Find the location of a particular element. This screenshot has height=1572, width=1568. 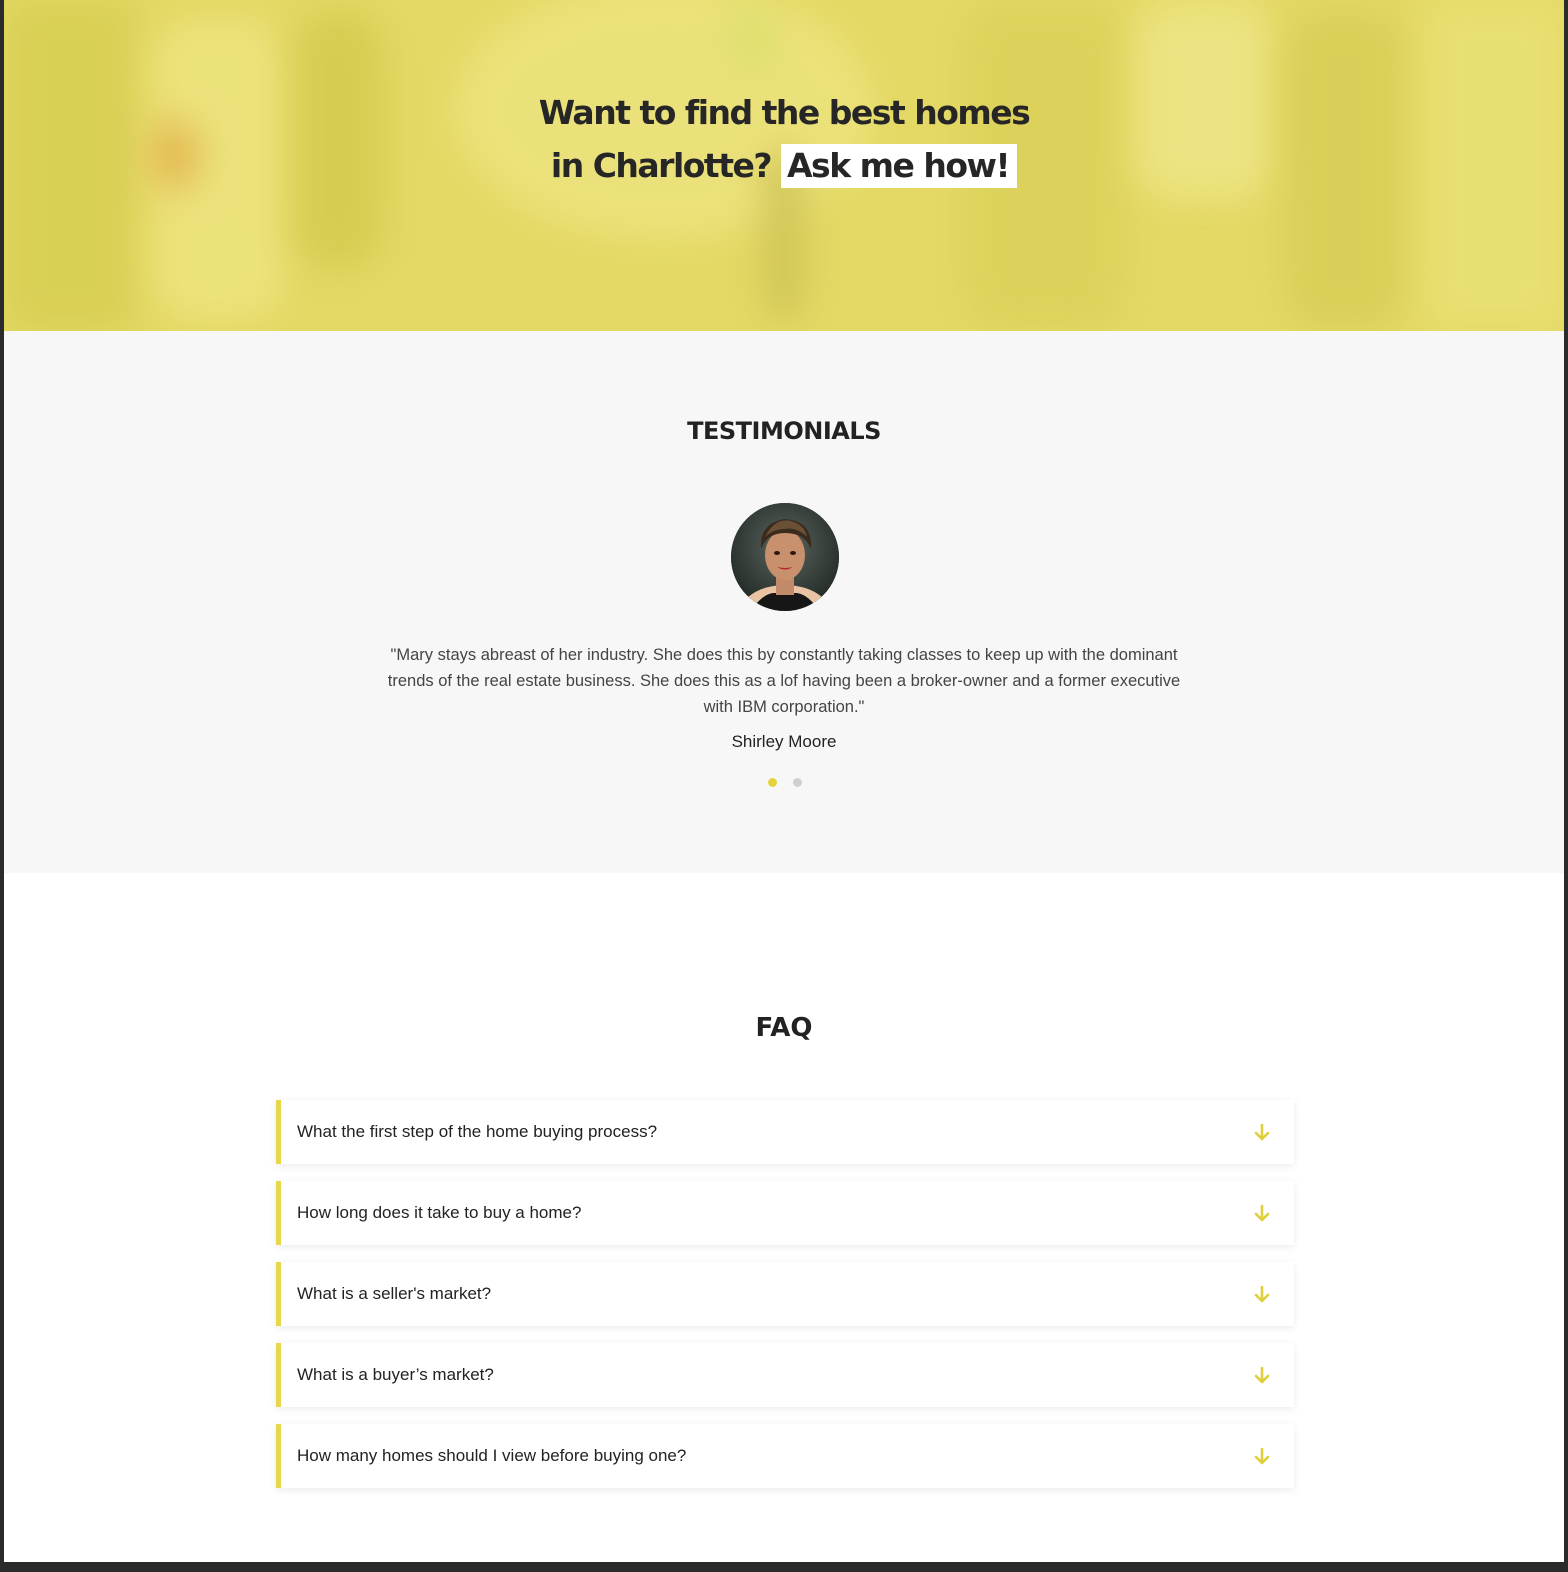

faq-question: What is a buyer’s market? is located at coordinates (395, 1374).